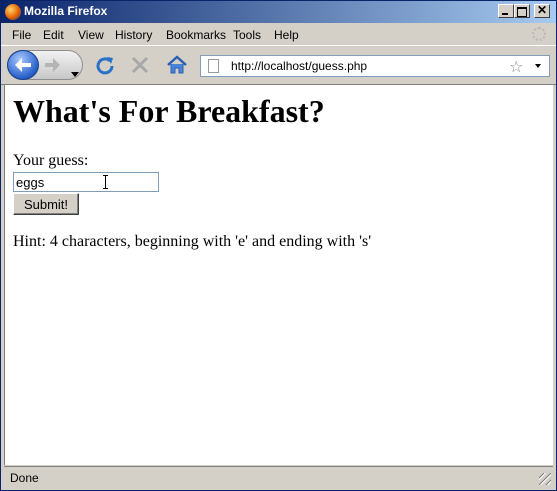 The height and width of the screenshot is (491, 557). I want to click on page-icon, so click(213, 66).